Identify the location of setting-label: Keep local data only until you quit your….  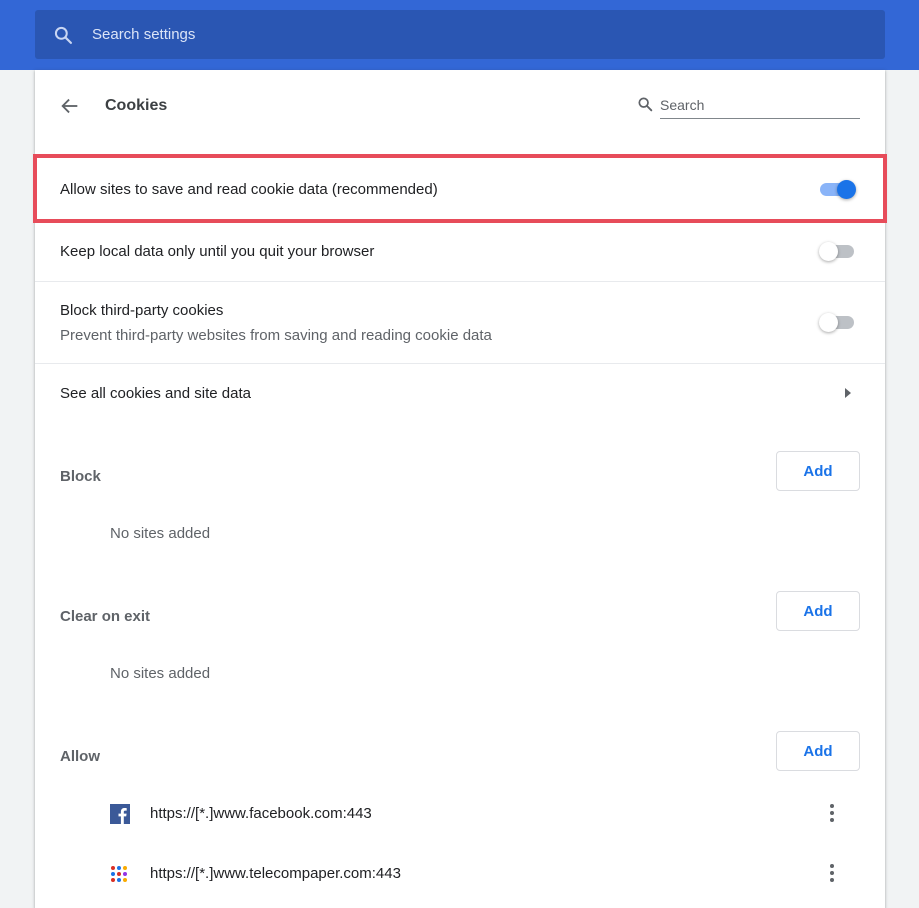
(217, 251).